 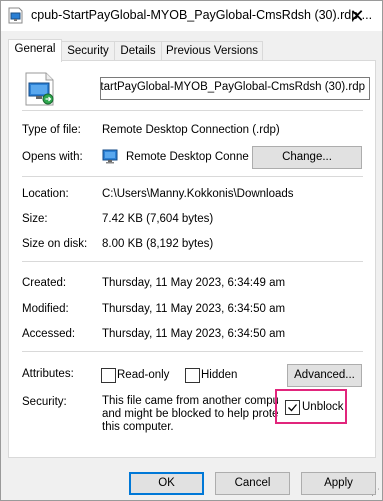 What do you see at coordinates (190, 401) in the screenshot?
I see `security-message-line1: This file came from another computer` at bounding box center [190, 401].